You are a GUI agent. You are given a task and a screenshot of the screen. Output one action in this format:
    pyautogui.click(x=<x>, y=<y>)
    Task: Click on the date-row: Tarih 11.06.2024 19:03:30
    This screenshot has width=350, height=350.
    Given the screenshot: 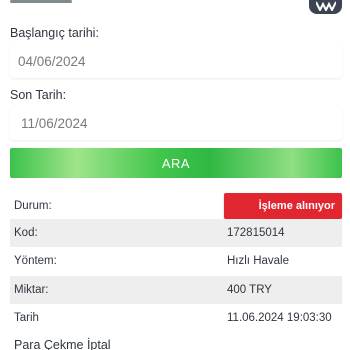 What is the action you would take?
    pyautogui.click(x=176, y=318)
    